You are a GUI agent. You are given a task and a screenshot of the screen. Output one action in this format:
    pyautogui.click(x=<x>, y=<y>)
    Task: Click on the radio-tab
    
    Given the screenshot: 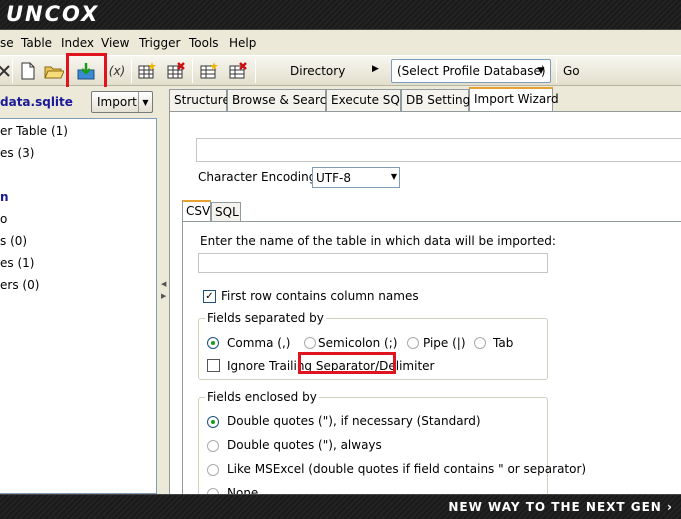 What is the action you would take?
    pyautogui.click(x=480, y=343)
    